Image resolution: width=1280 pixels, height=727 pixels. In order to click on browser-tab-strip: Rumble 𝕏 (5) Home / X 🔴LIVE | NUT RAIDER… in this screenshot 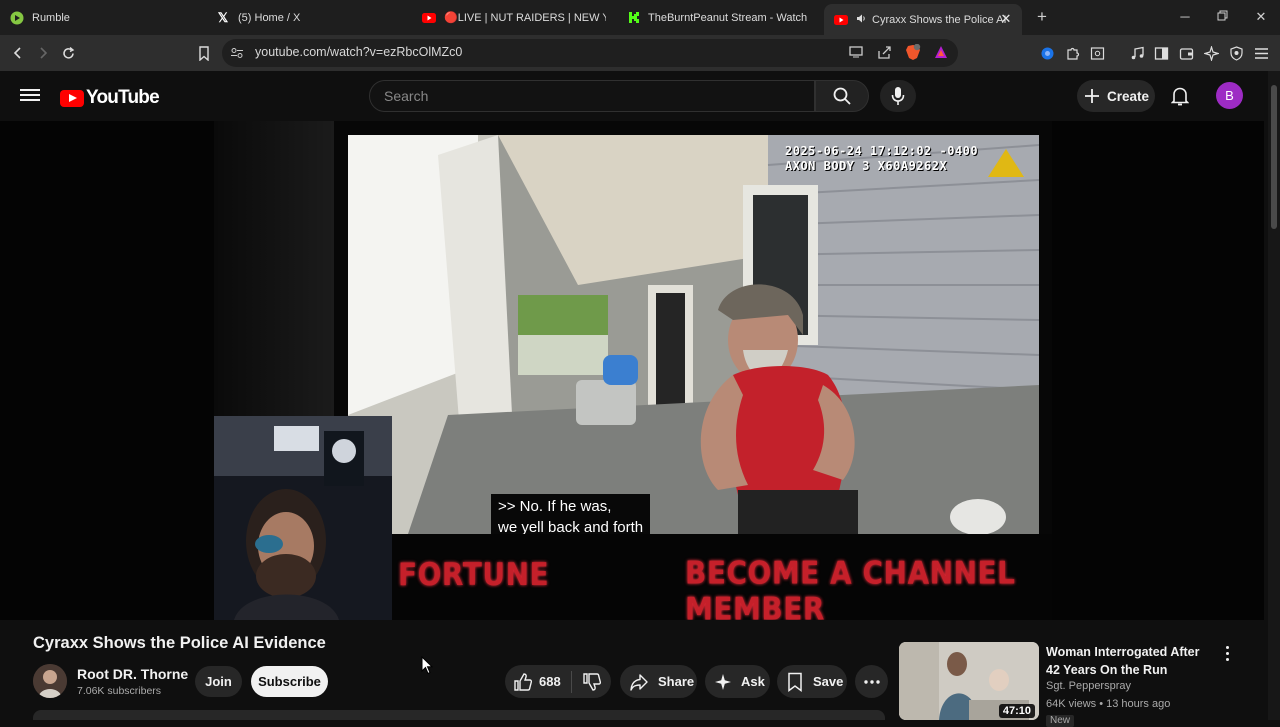, I will do `click(640, 17)`.